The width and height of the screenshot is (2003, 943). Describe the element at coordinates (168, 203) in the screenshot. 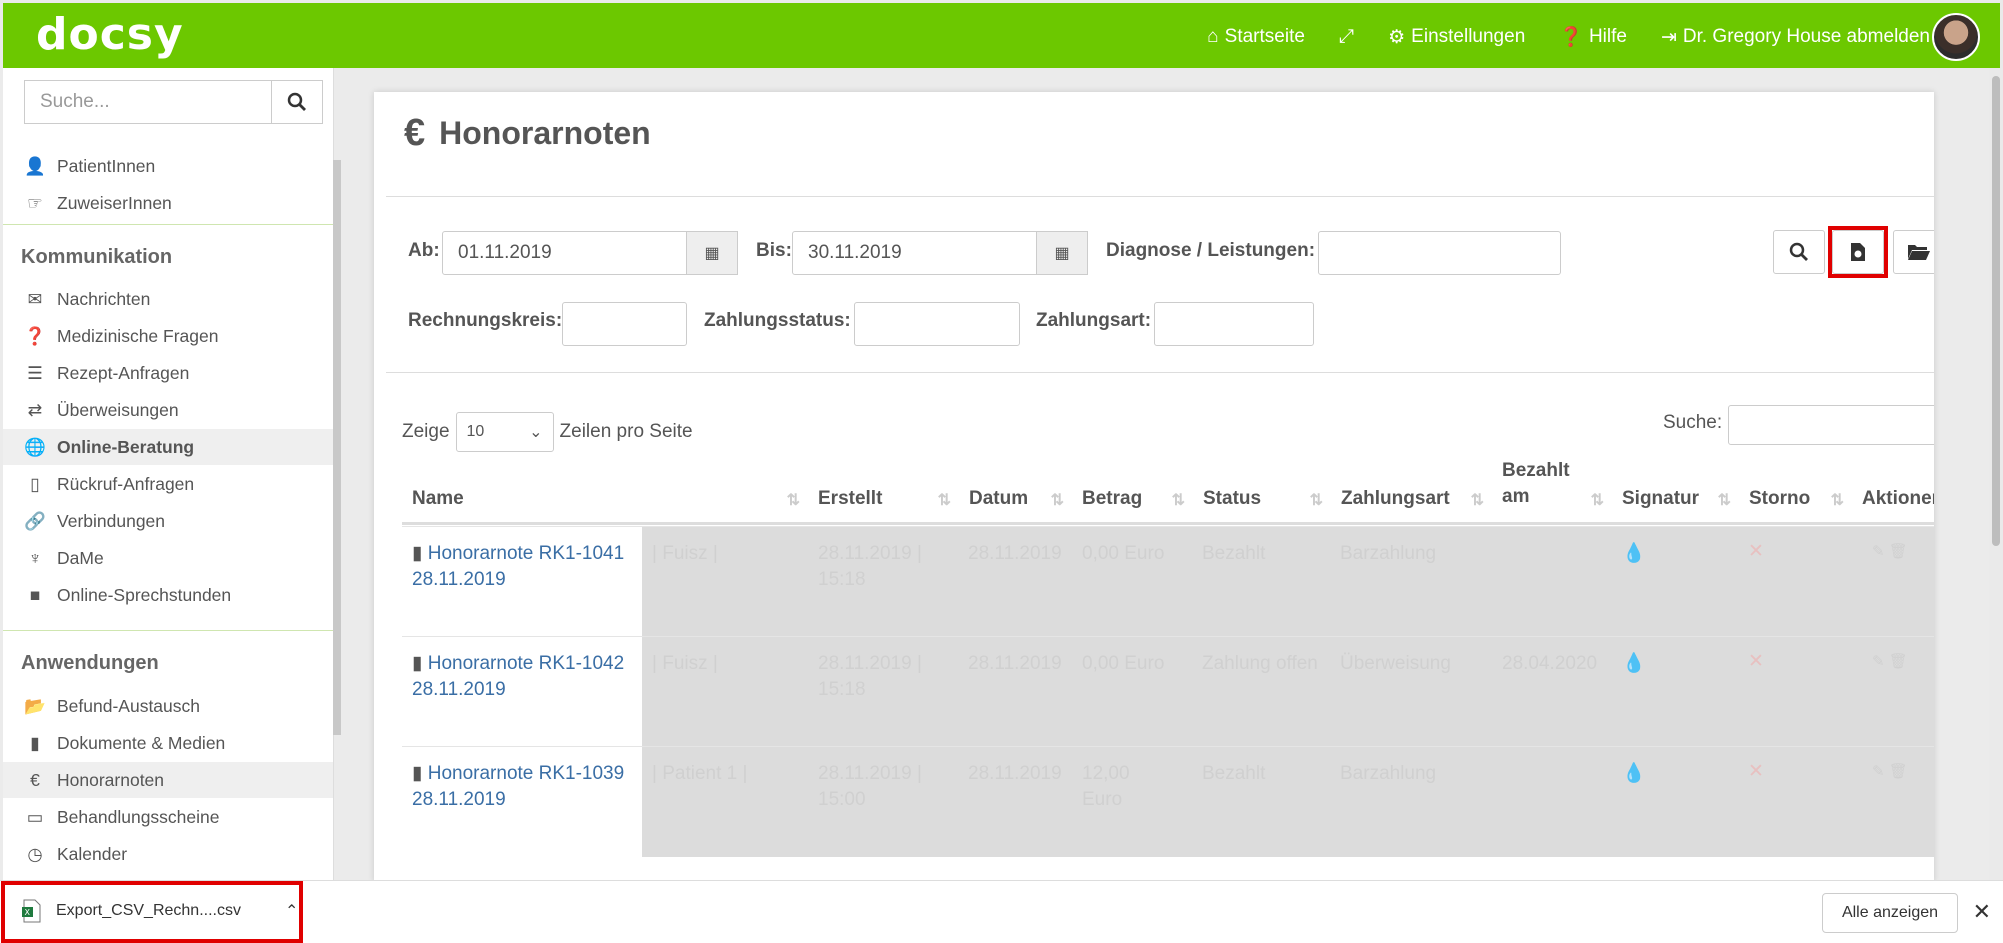

I see `sidebar-item-zuweiserinnen: ☞ ZuweiserInnen` at that location.